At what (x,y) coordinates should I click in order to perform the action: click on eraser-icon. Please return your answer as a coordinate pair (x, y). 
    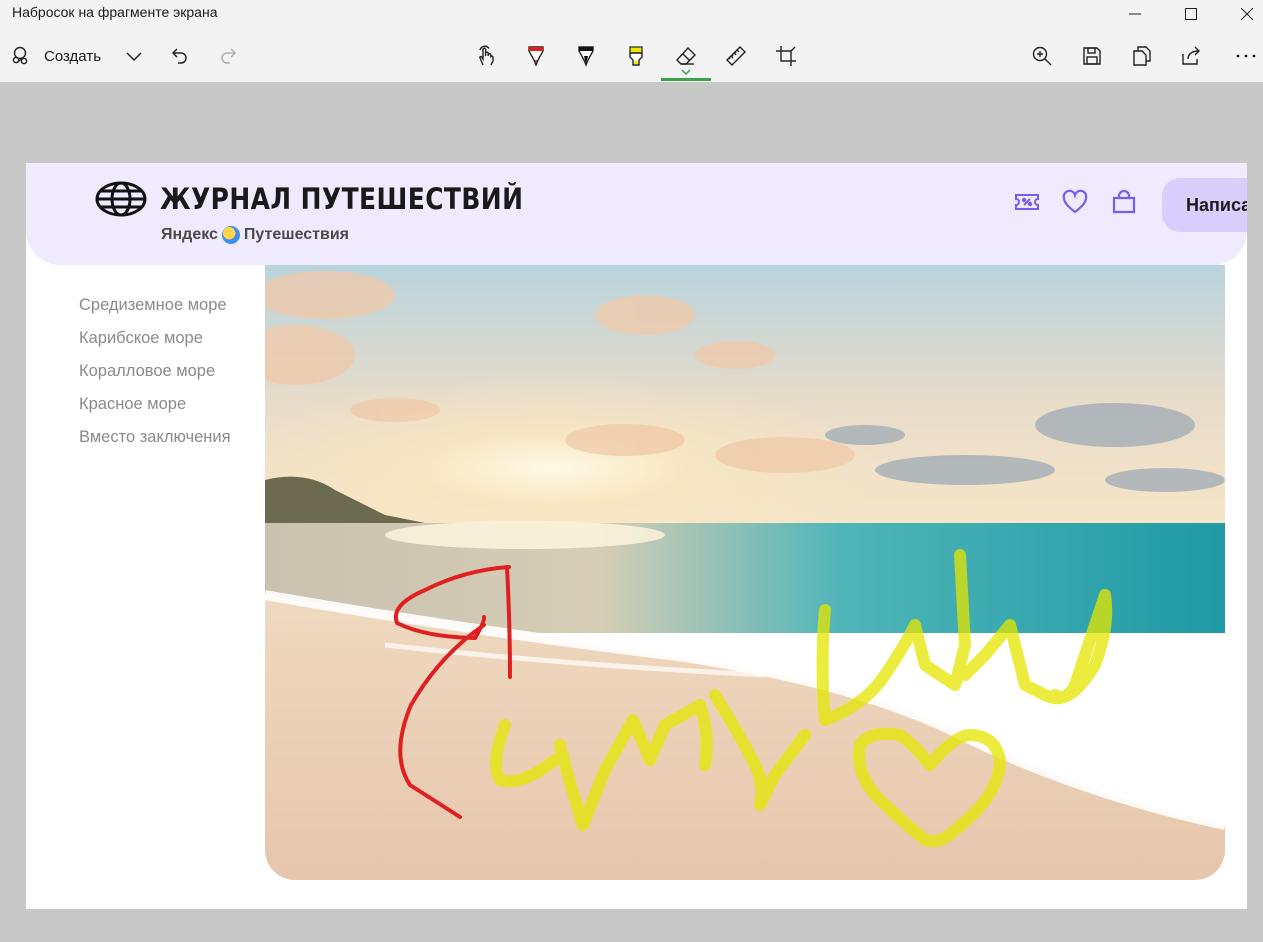
    Looking at the image, I should click on (686, 55).